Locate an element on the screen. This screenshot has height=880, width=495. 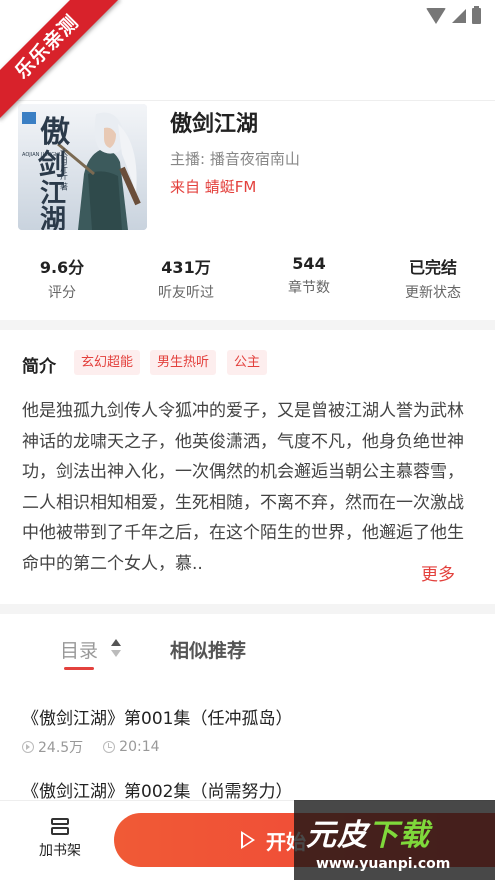
clock-icon is located at coordinates (109, 747).